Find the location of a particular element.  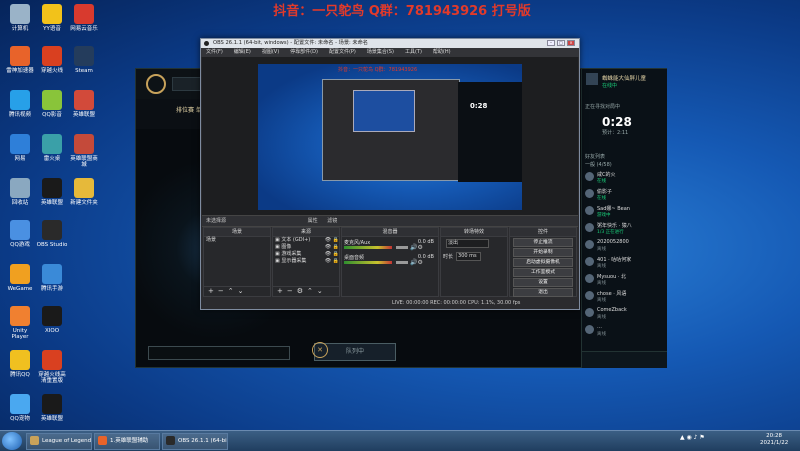

maximize-icon: □ is located at coordinates (561, 43).